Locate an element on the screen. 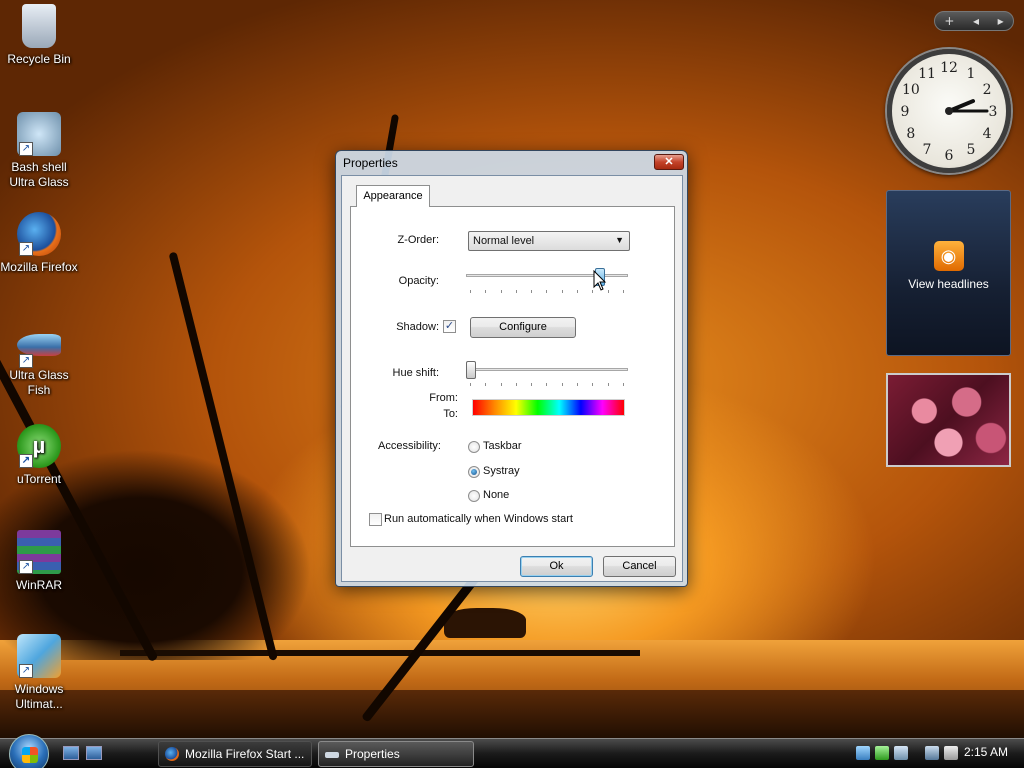 The height and width of the screenshot is (768, 1024). previous-page-button: ◂ is located at coordinates (976, 21).